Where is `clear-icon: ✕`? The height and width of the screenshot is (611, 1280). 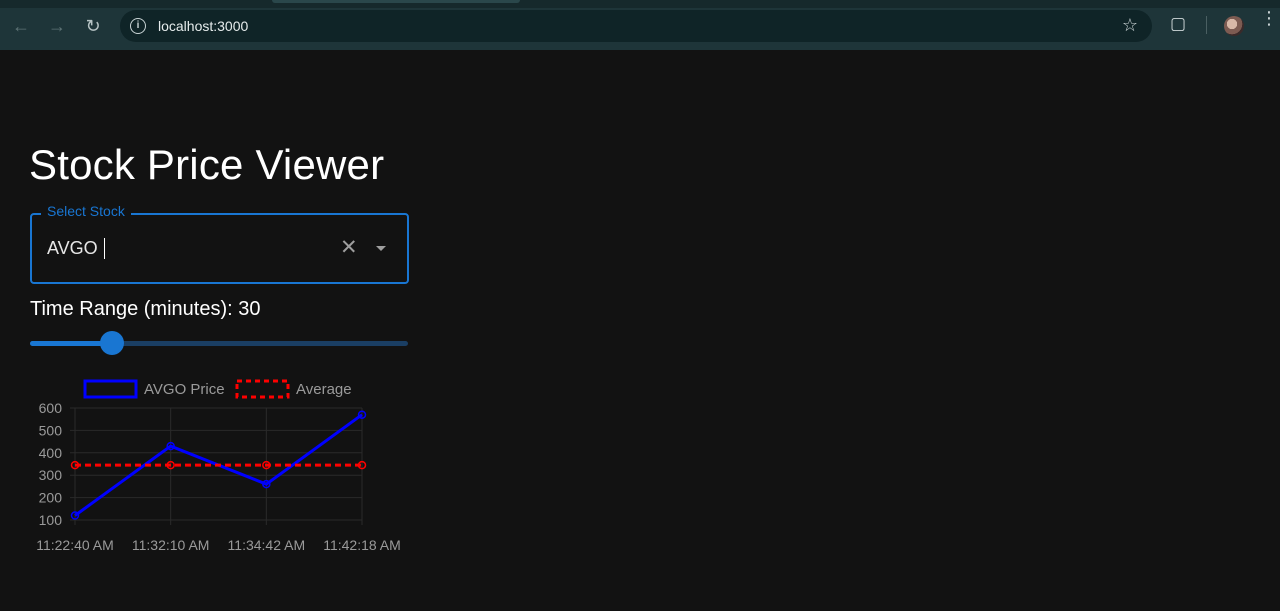 clear-icon: ✕ is located at coordinates (349, 248).